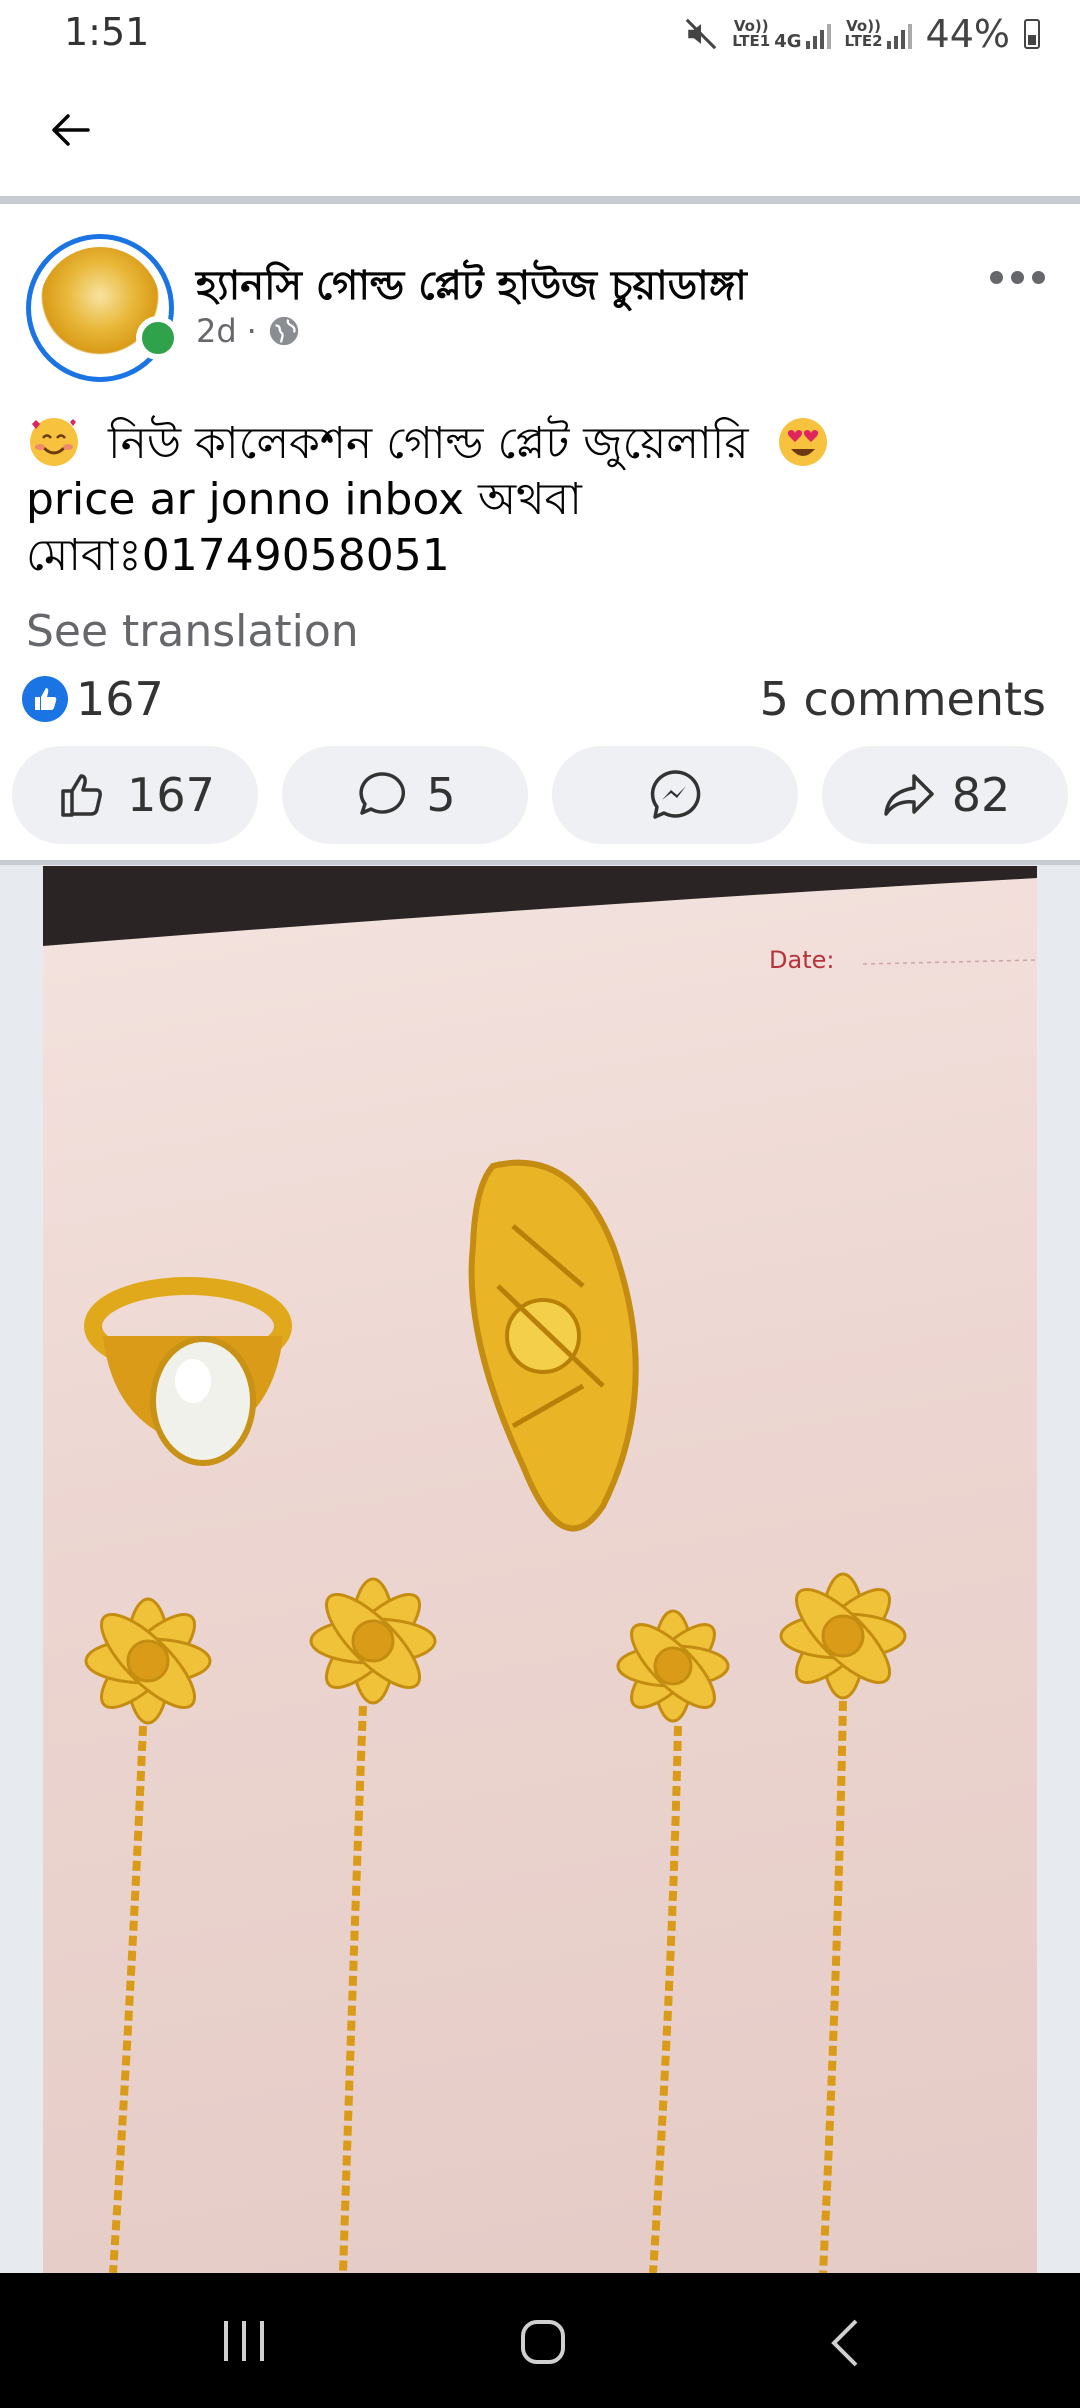 This screenshot has width=1080, height=2408. I want to click on messenger-icon, so click(675, 794).